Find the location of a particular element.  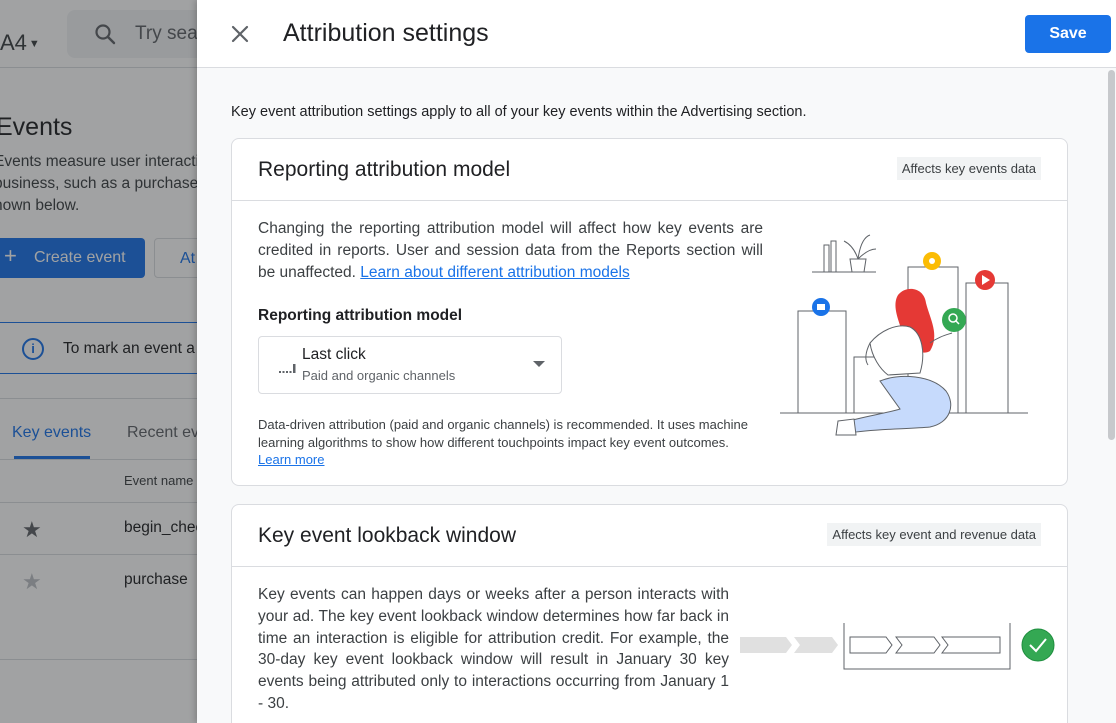

dropdown-arrow-icon is located at coordinates (539, 364).